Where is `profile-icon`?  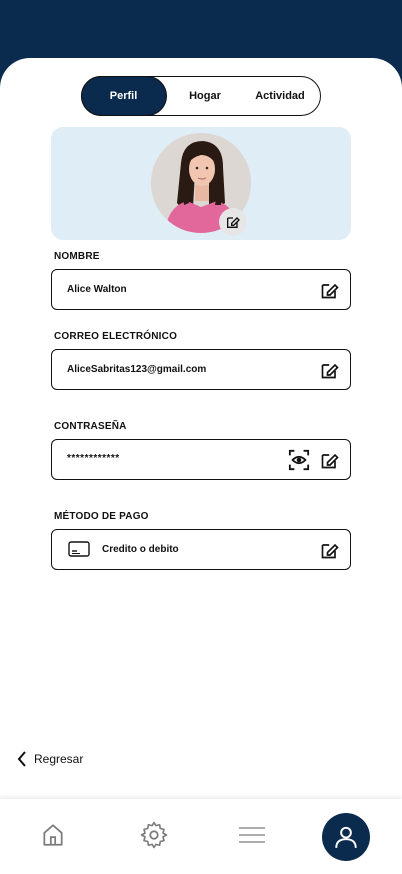
profile-icon is located at coordinates (346, 837).